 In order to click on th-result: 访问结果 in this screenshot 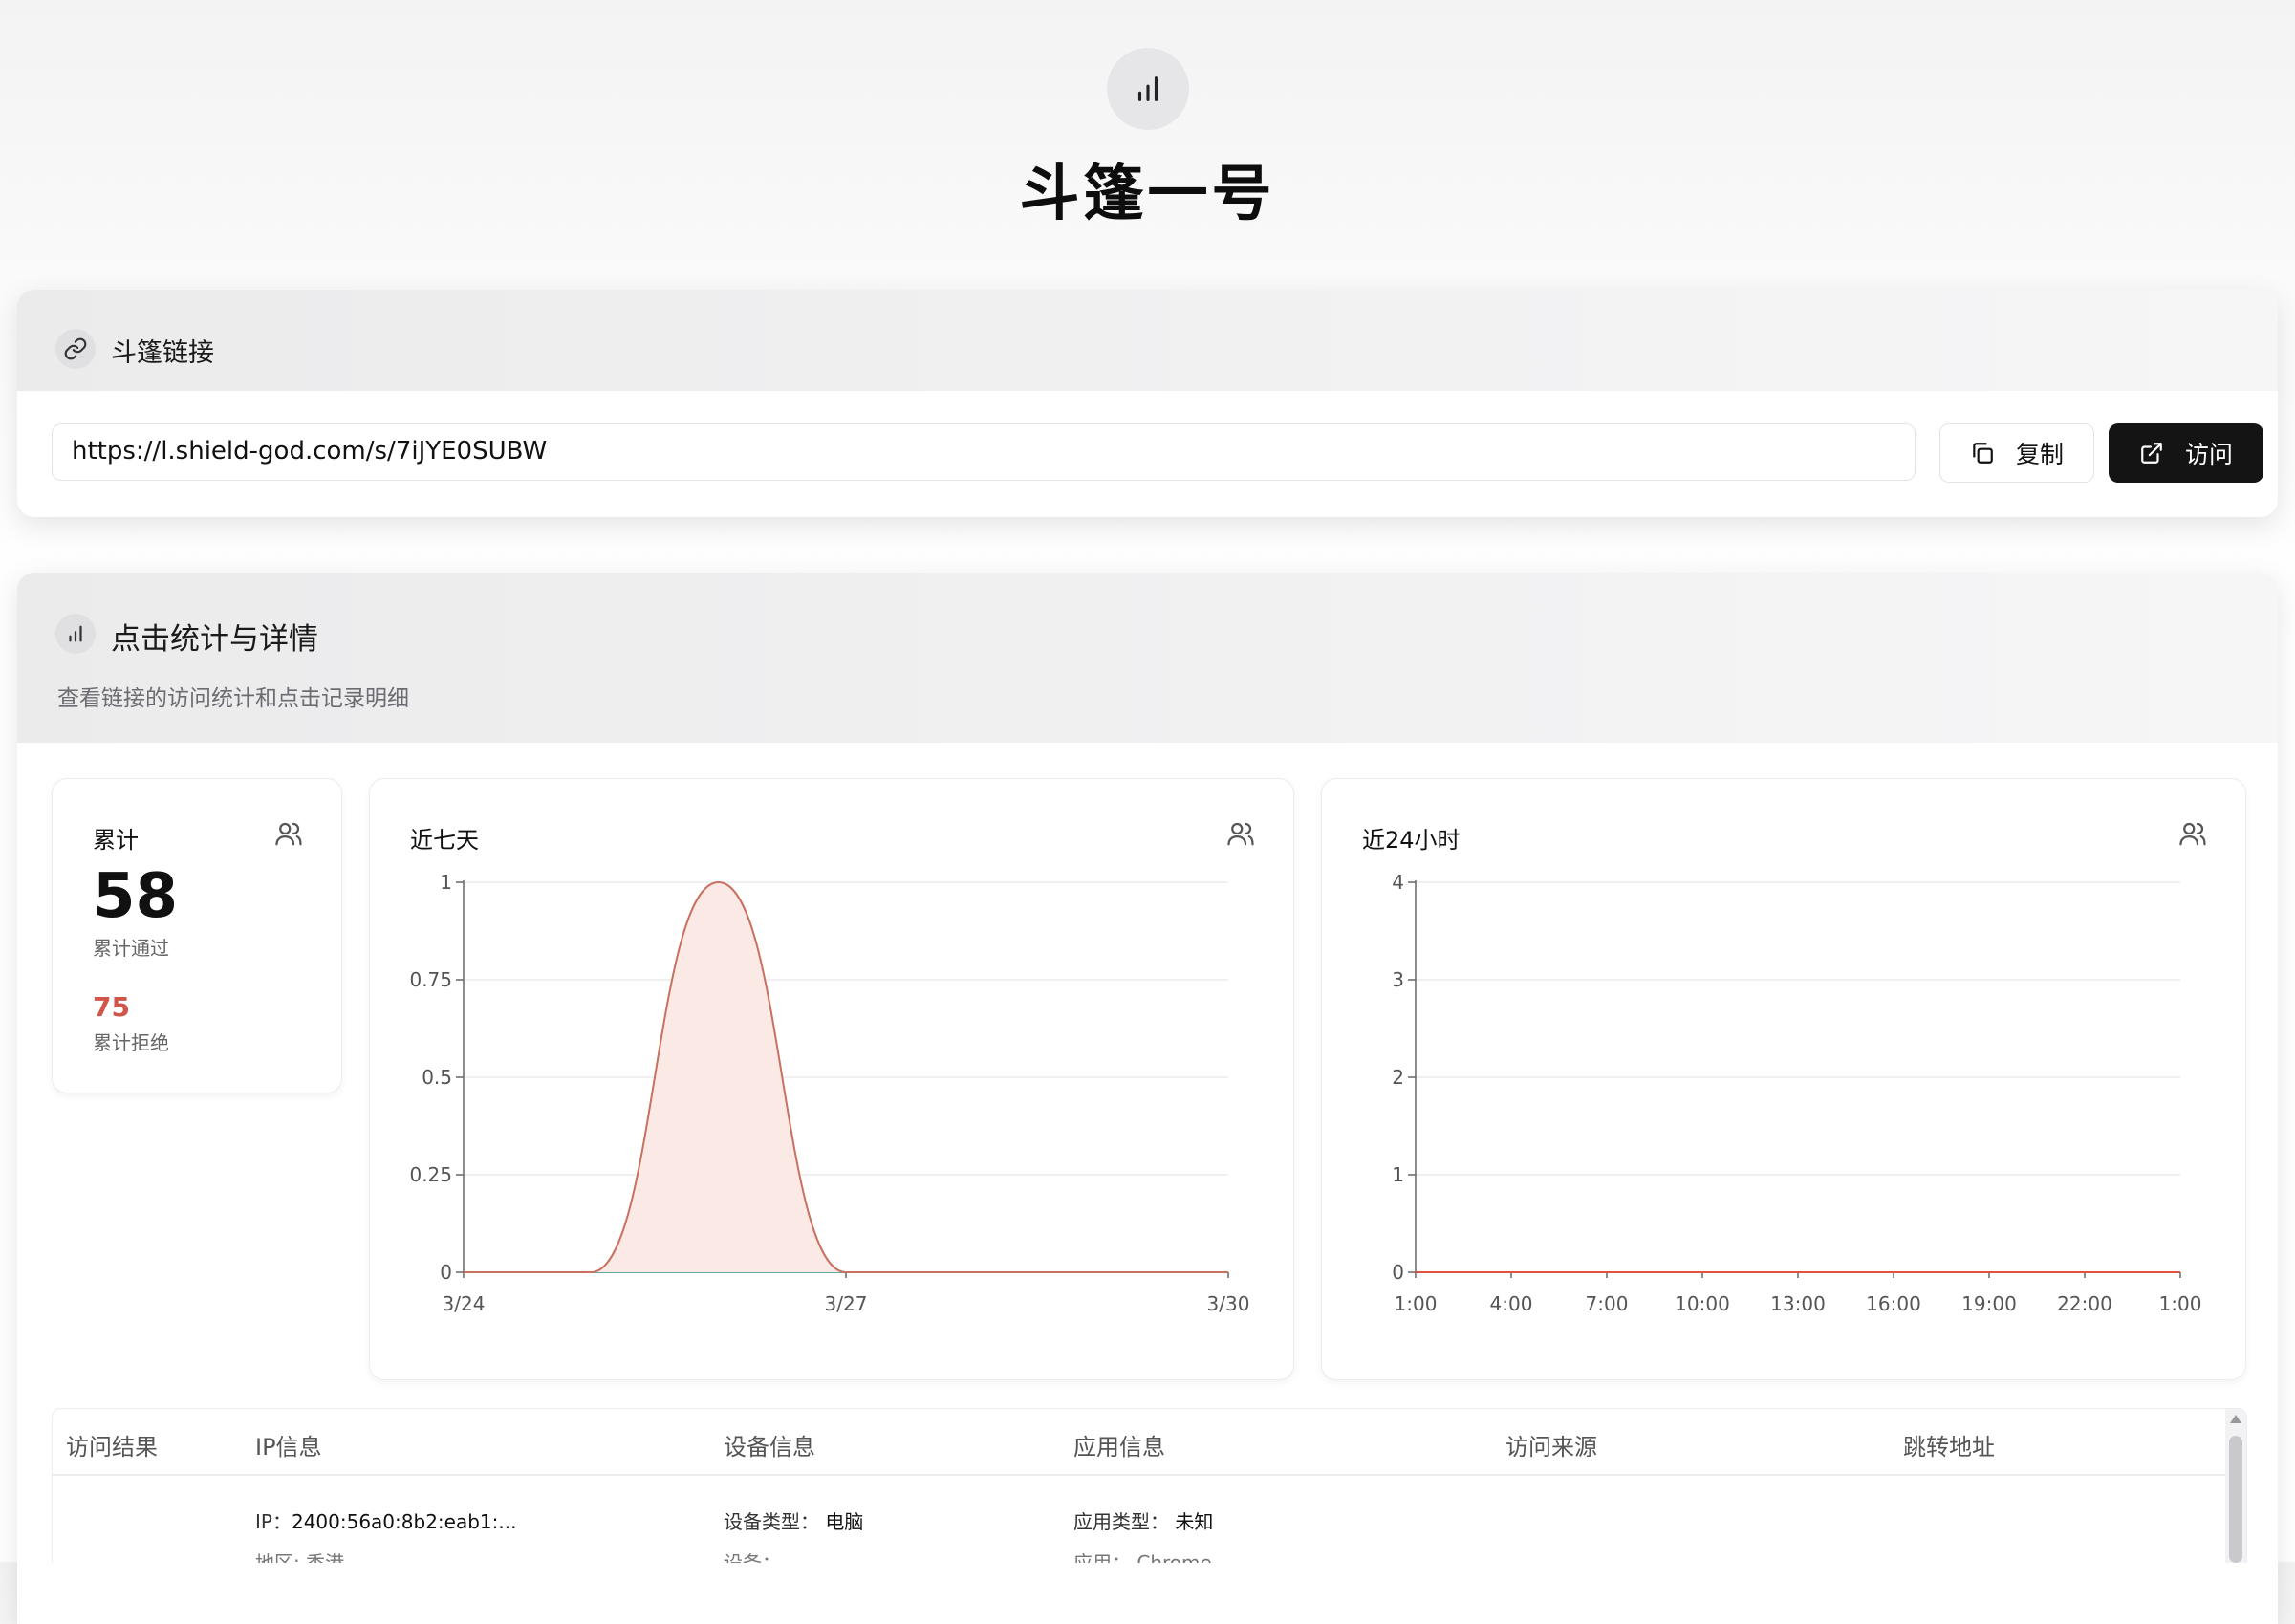, I will do `click(112, 1448)`.